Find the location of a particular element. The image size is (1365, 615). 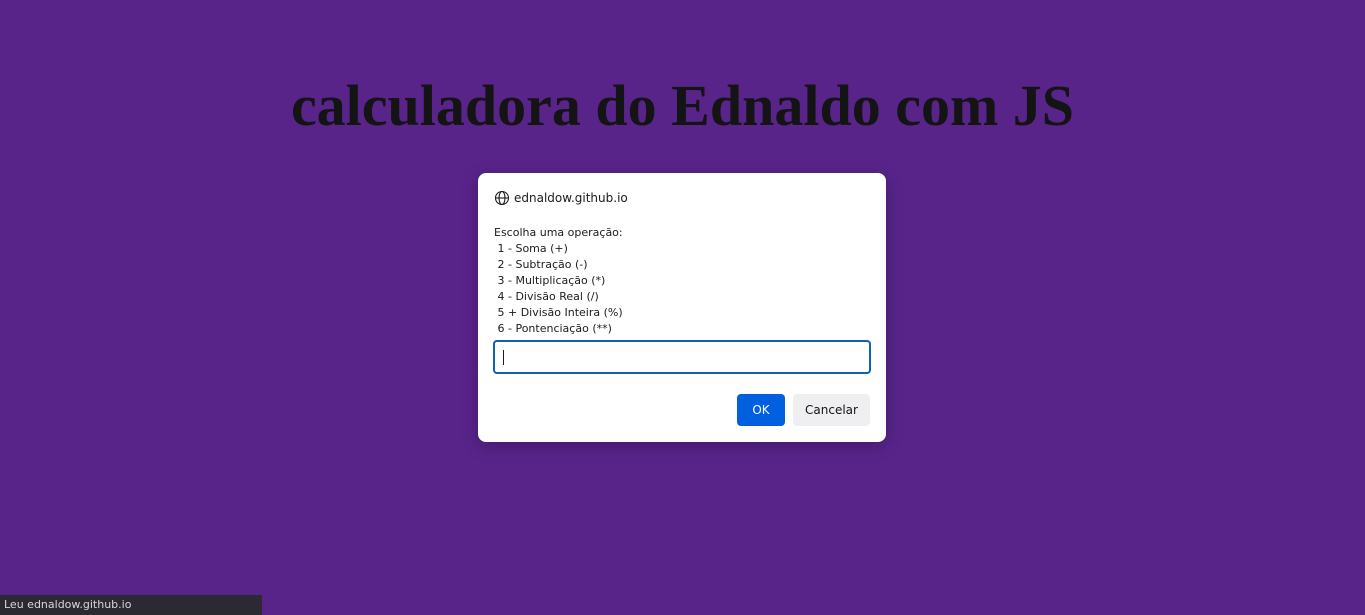

message-line: 2 - Subtração (-) is located at coordinates (541, 264).